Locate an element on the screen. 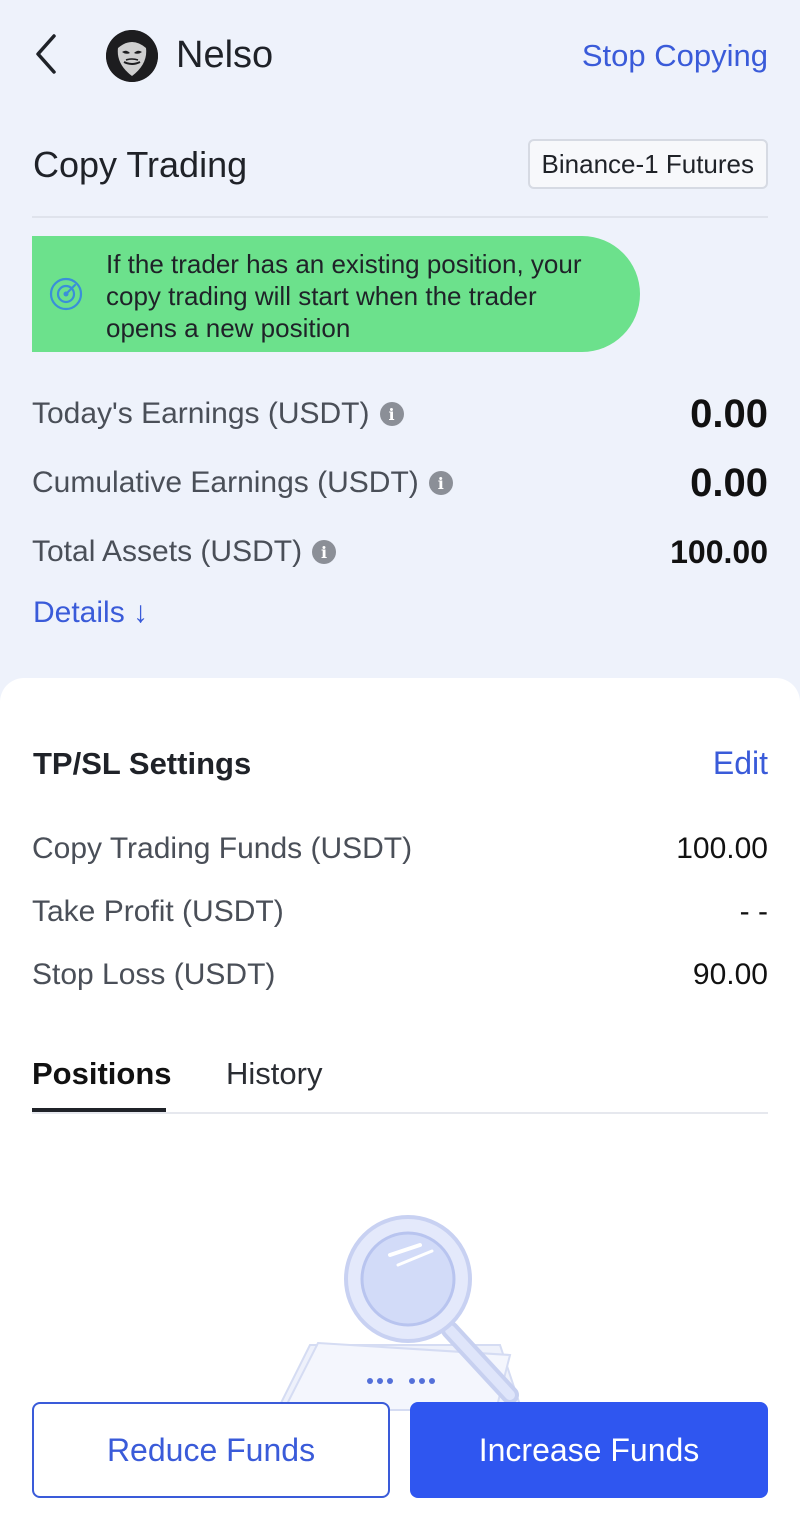 The width and height of the screenshot is (800, 1519). avatar is located at coordinates (132, 56).